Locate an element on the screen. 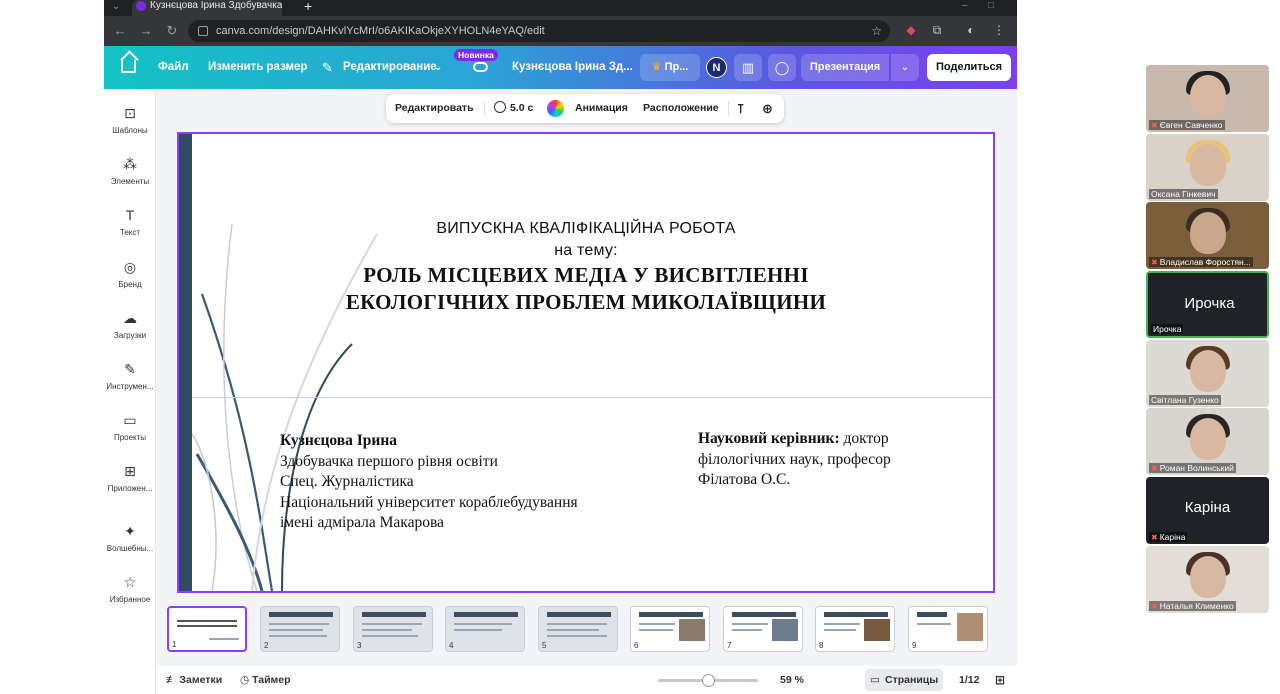  maximize-icon: □ is located at coordinates (991, 5).